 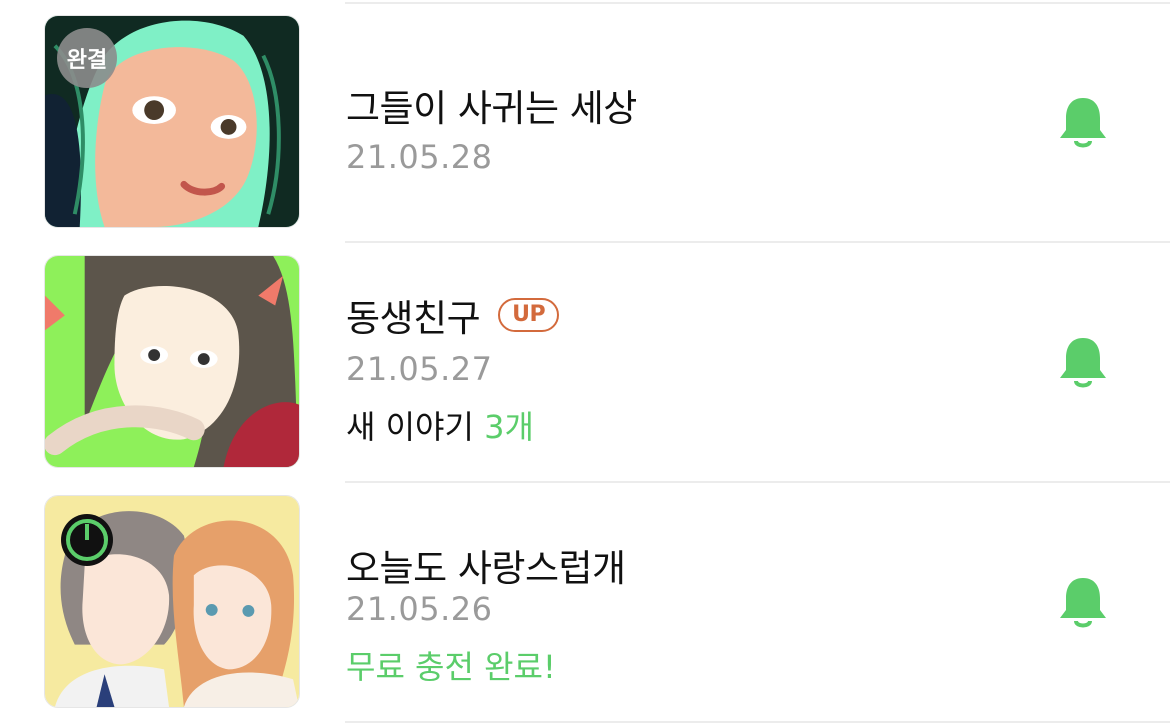 I want to click on up-badge: UP, so click(x=529, y=315).